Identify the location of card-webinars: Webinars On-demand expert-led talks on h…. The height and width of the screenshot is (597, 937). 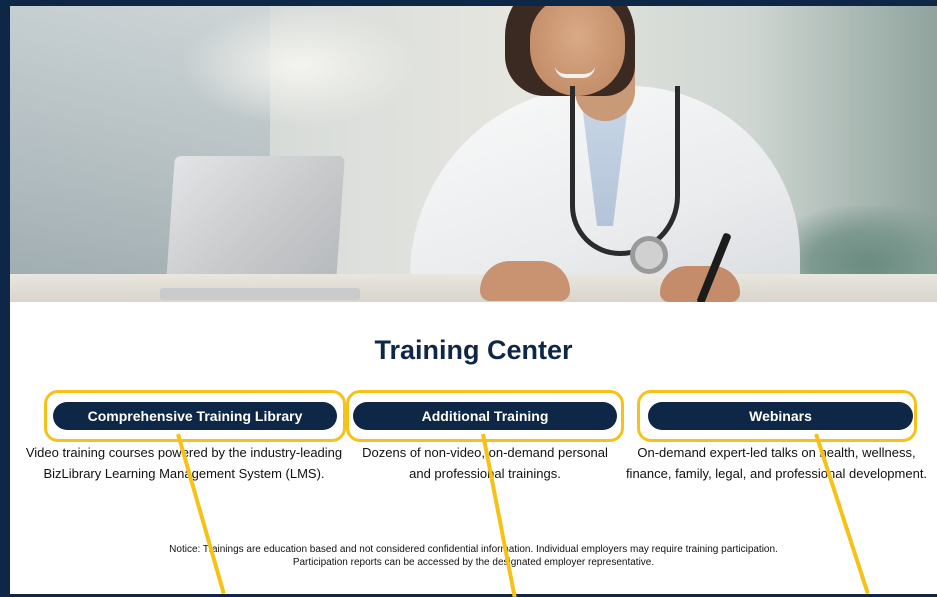
(779, 435).